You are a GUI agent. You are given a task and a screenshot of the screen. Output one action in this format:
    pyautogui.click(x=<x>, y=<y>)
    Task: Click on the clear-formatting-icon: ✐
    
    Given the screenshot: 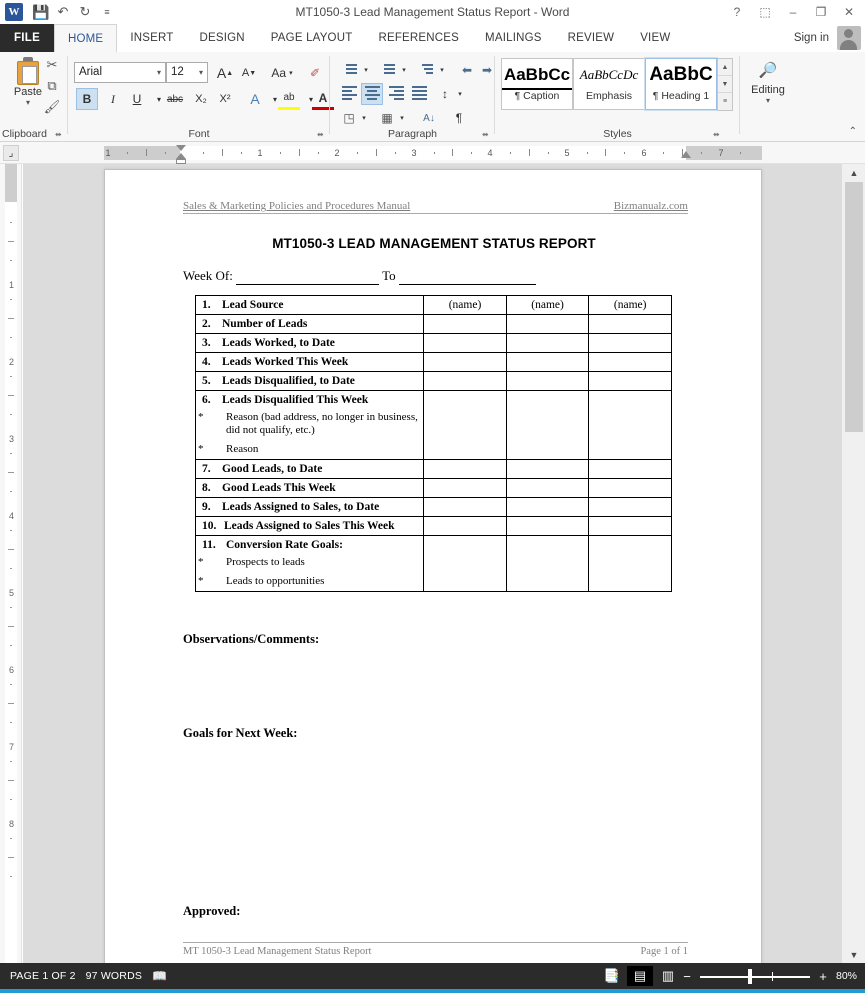 What is the action you would take?
    pyautogui.click(x=315, y=73)
    